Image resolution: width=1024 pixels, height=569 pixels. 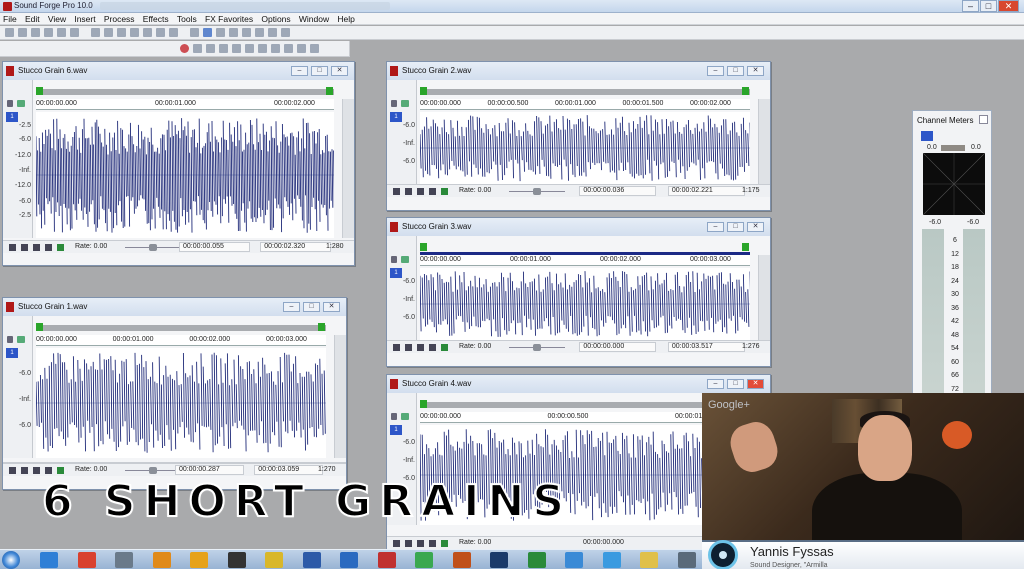 I want to click on record-icon, so click(x=184, y=48).